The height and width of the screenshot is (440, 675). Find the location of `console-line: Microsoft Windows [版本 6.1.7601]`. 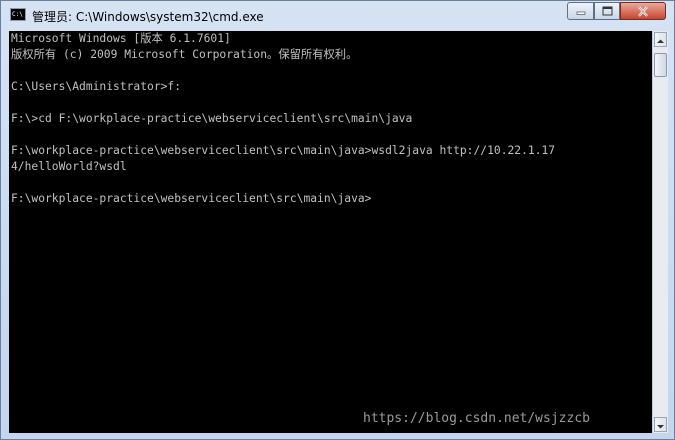

console-line: Microsoft Windows [版本 6.1.7601] is located at coordinates (121, 38).